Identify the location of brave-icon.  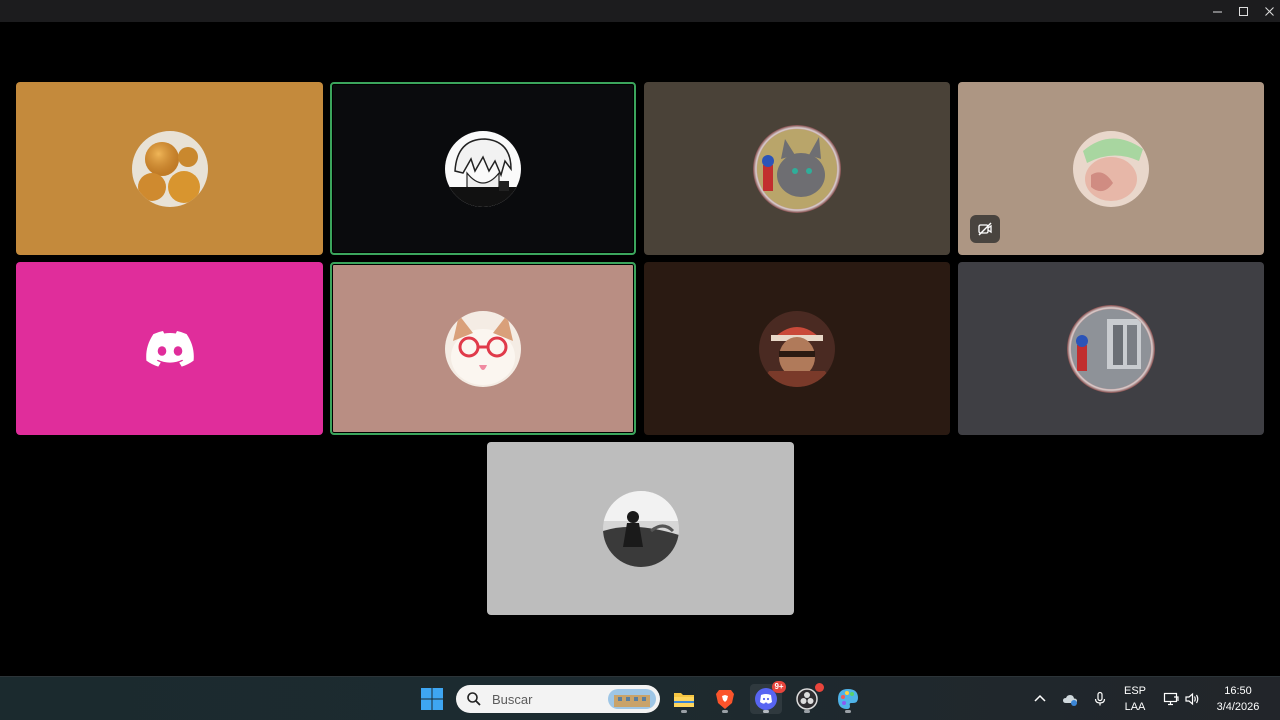
(725, 699).